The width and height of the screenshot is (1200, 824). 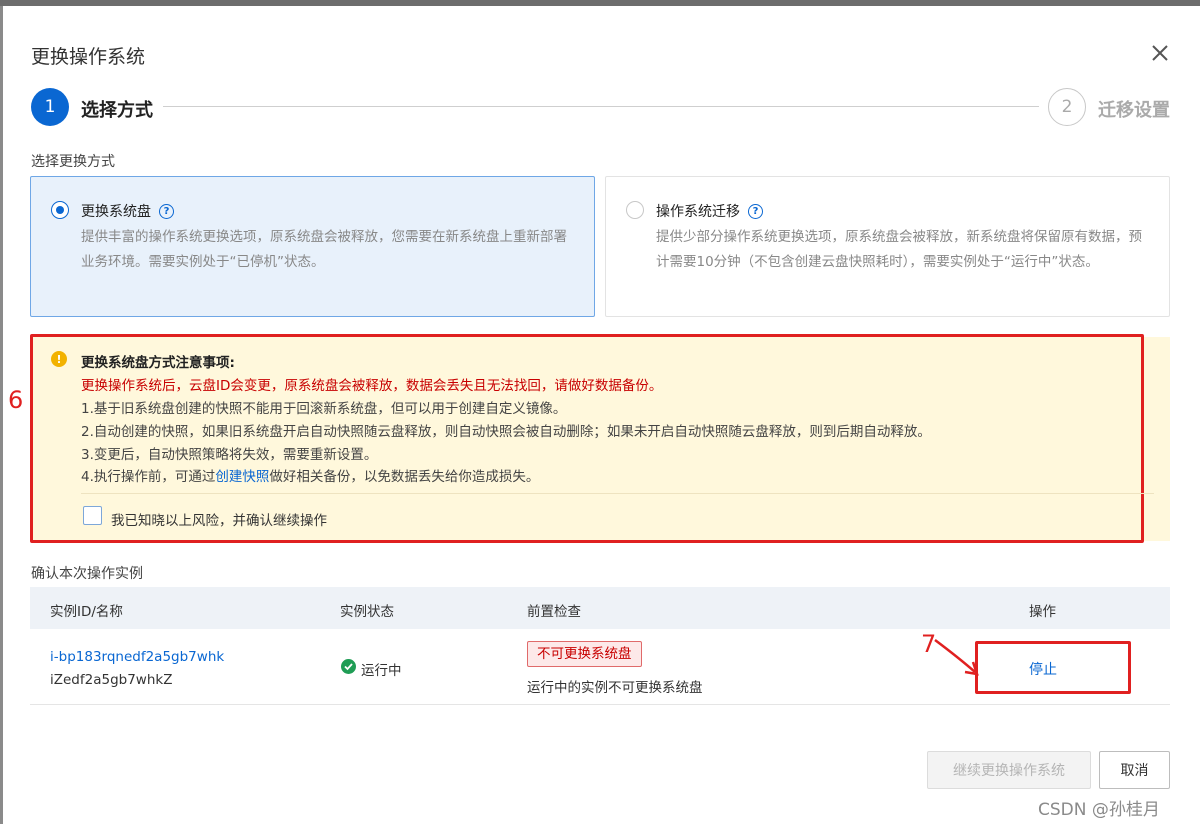 I want to click on column-header-precheck: 前置检查, so click(x=554, y=612).